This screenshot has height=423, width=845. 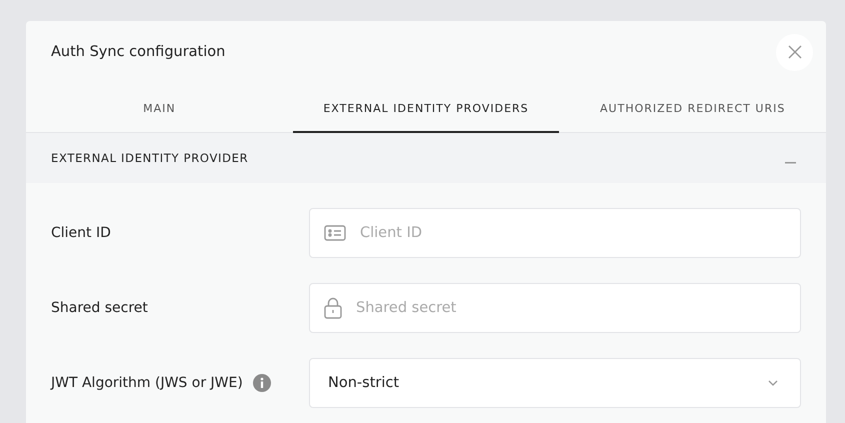 I want to click on dialog-title: Auth Sync configuration, so click(x=138, y=52).